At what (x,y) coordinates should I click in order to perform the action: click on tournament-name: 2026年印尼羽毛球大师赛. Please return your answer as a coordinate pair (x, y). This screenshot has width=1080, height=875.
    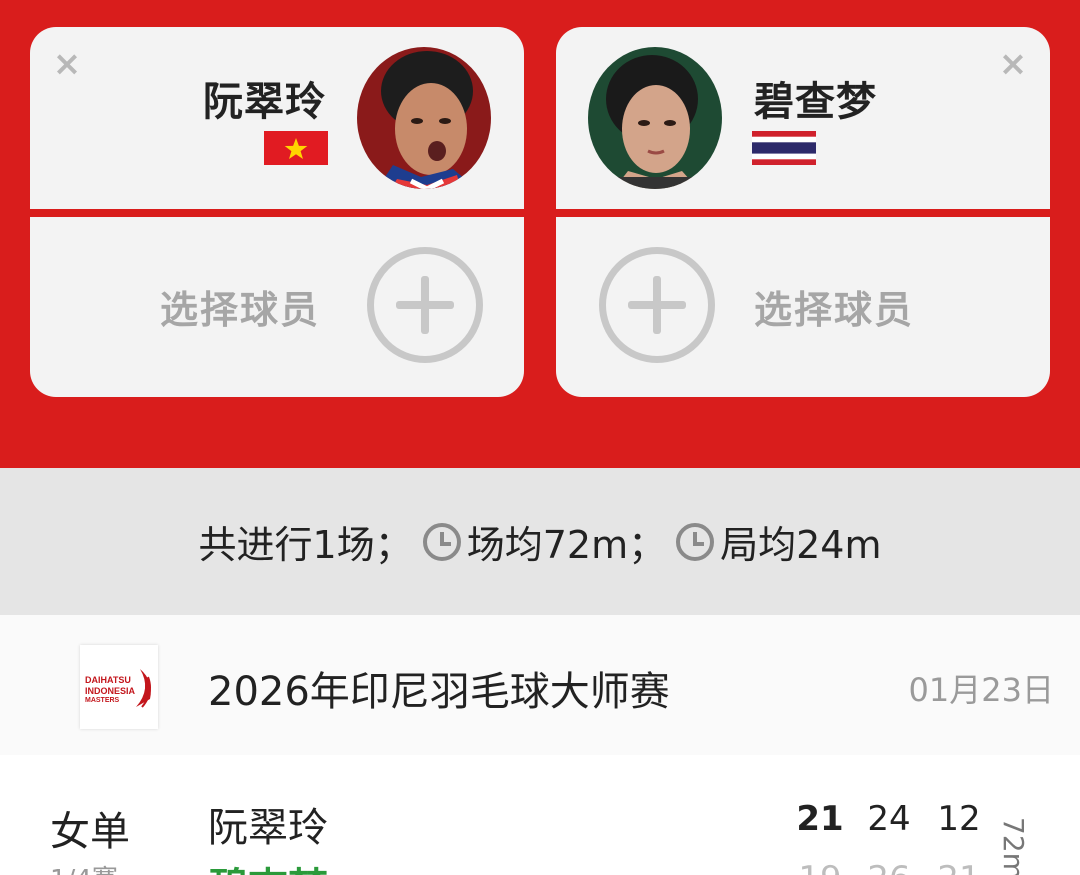
    Looking at the image, I should click on (439, 692).